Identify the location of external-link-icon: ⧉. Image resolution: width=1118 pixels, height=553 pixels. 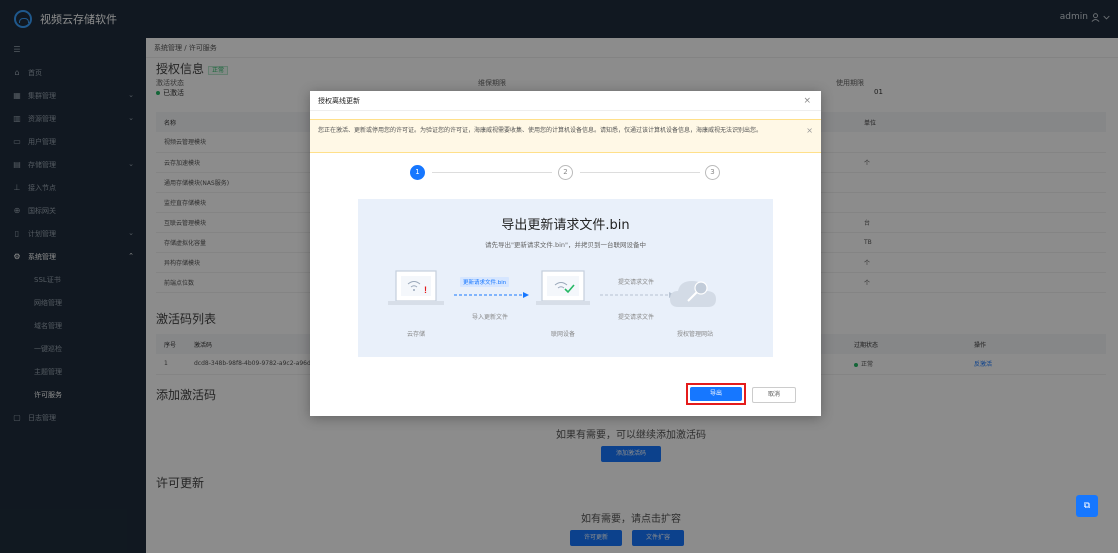
(1087, 506).